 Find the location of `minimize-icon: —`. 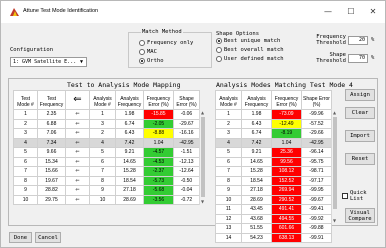

minimize-icon: — is located at coordinates (328, 12).